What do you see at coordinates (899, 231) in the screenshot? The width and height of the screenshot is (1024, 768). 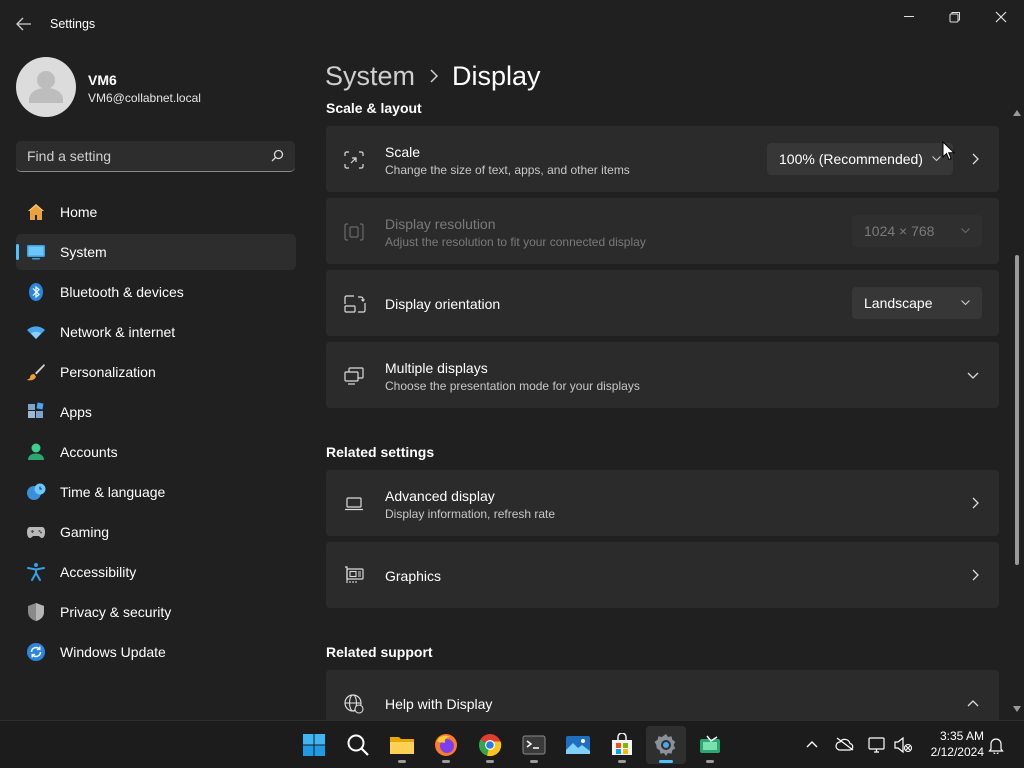 I see `resolution-dropdown-value: 1024 × 768` at bounding box center [899, 231].